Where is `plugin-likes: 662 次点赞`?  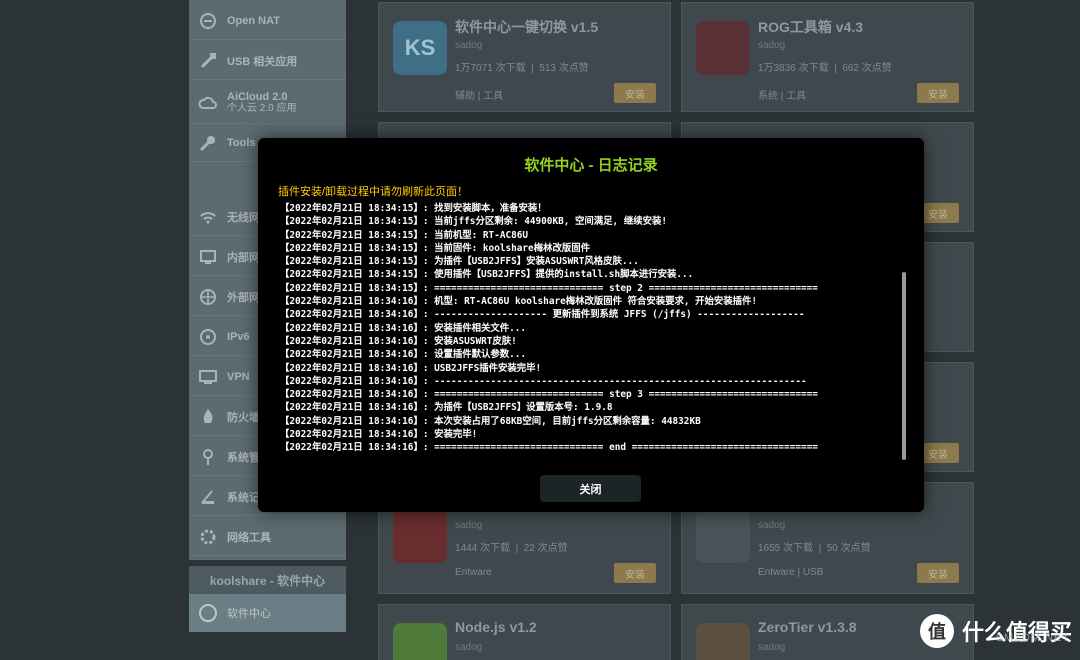
plugin-likes: 662 次点赞 is located at coordinates (867, 68).